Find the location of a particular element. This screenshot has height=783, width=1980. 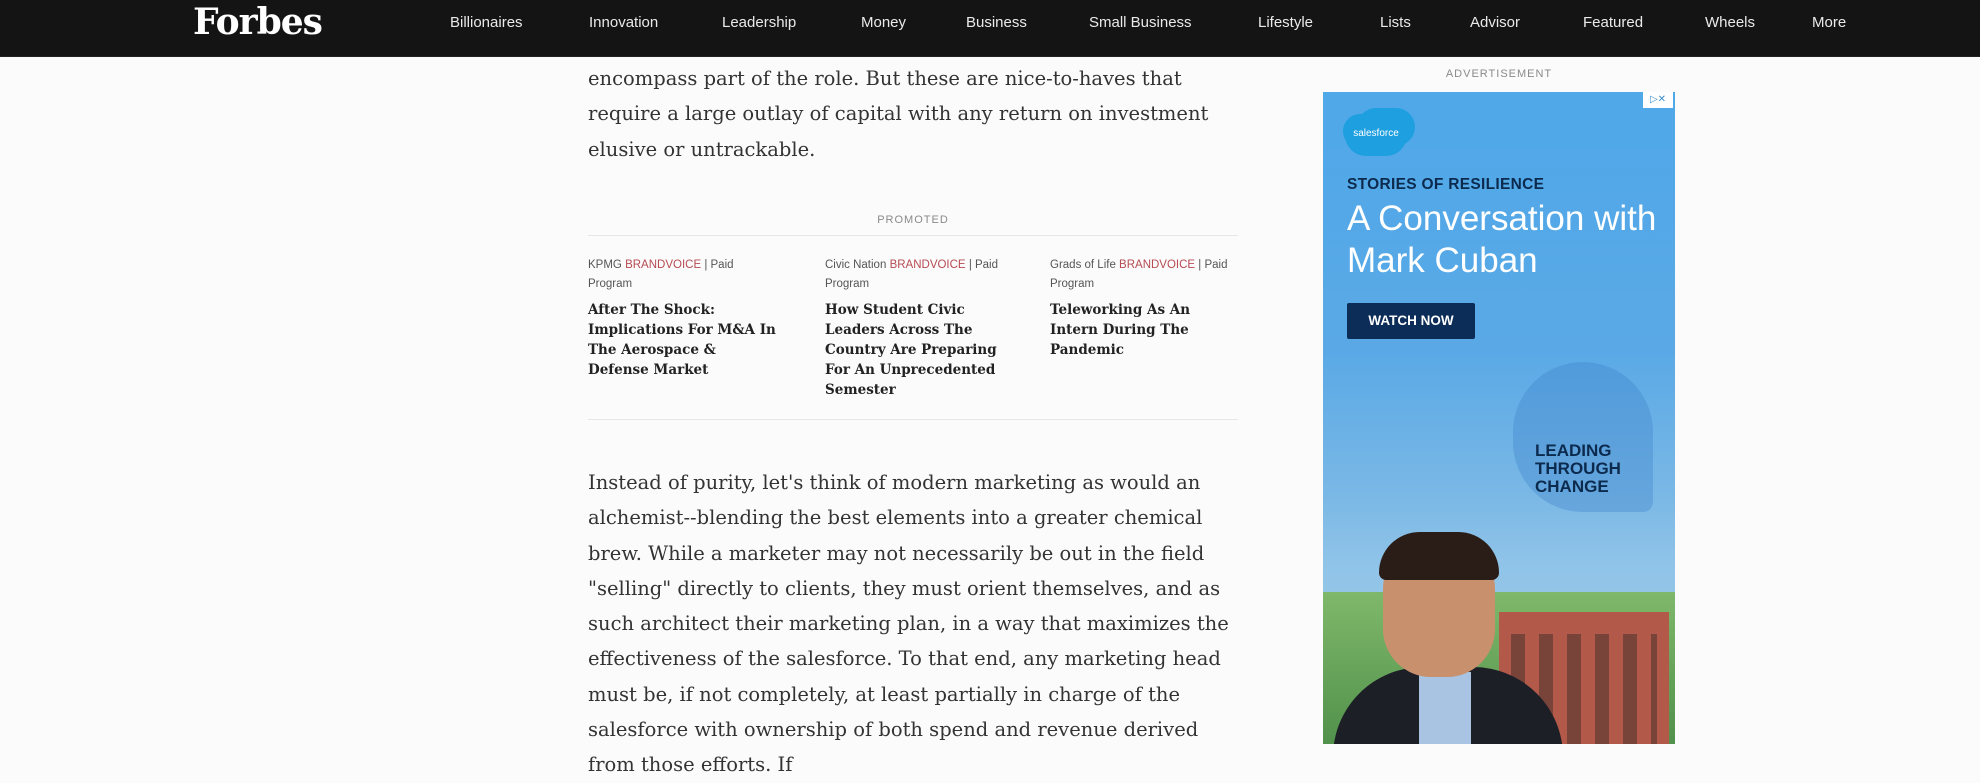

nav-item-featured: Featured is located at coordinates (1613, 22).